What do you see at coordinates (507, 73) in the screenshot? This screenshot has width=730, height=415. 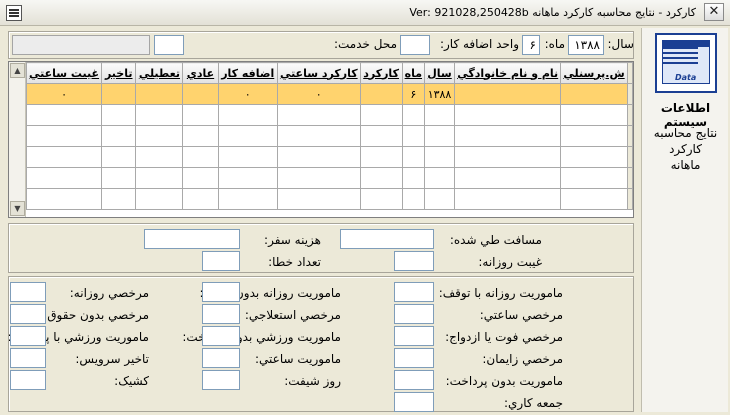 I see `grid-header: نام و نام خانوادگي` at bounding box center [507, 73].